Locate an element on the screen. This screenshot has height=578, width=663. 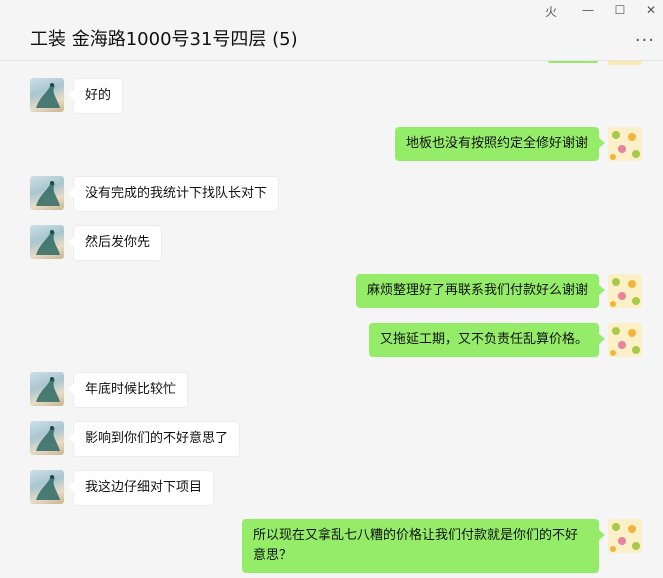
more-options-icon: ··· is located at coordinates (645, 40).